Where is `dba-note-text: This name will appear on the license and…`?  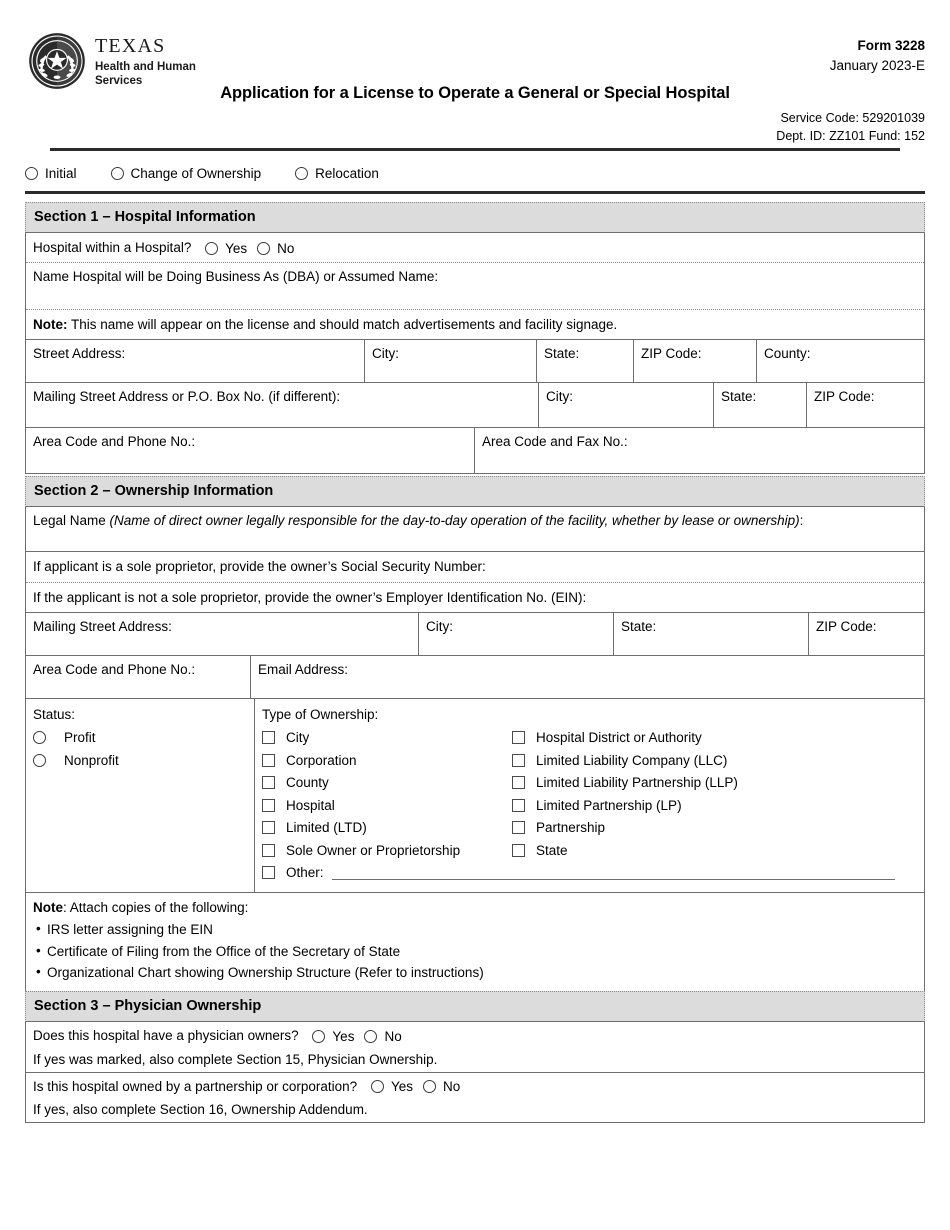
dba-note-text: This name will appear on the license and… is located at coordinates (342, 324).